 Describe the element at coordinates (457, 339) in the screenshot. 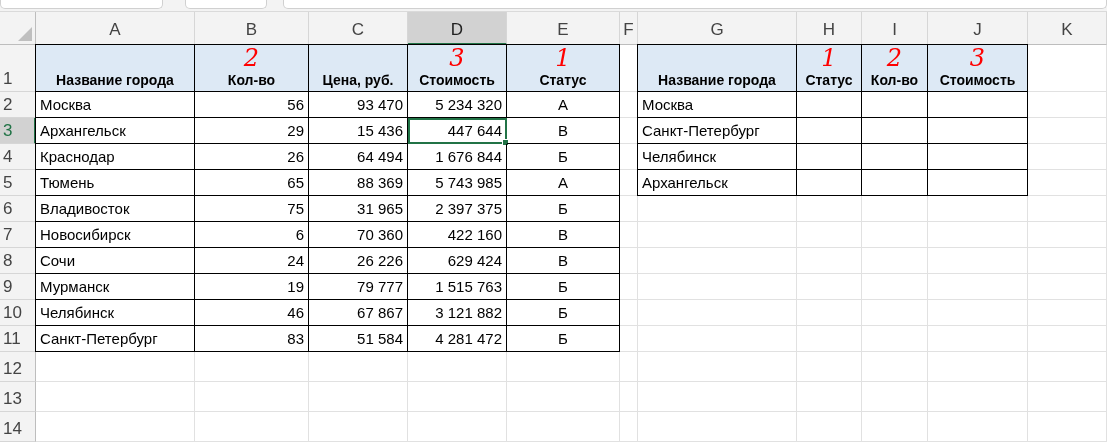

I see `table-cell: 4 281 472` at that location.